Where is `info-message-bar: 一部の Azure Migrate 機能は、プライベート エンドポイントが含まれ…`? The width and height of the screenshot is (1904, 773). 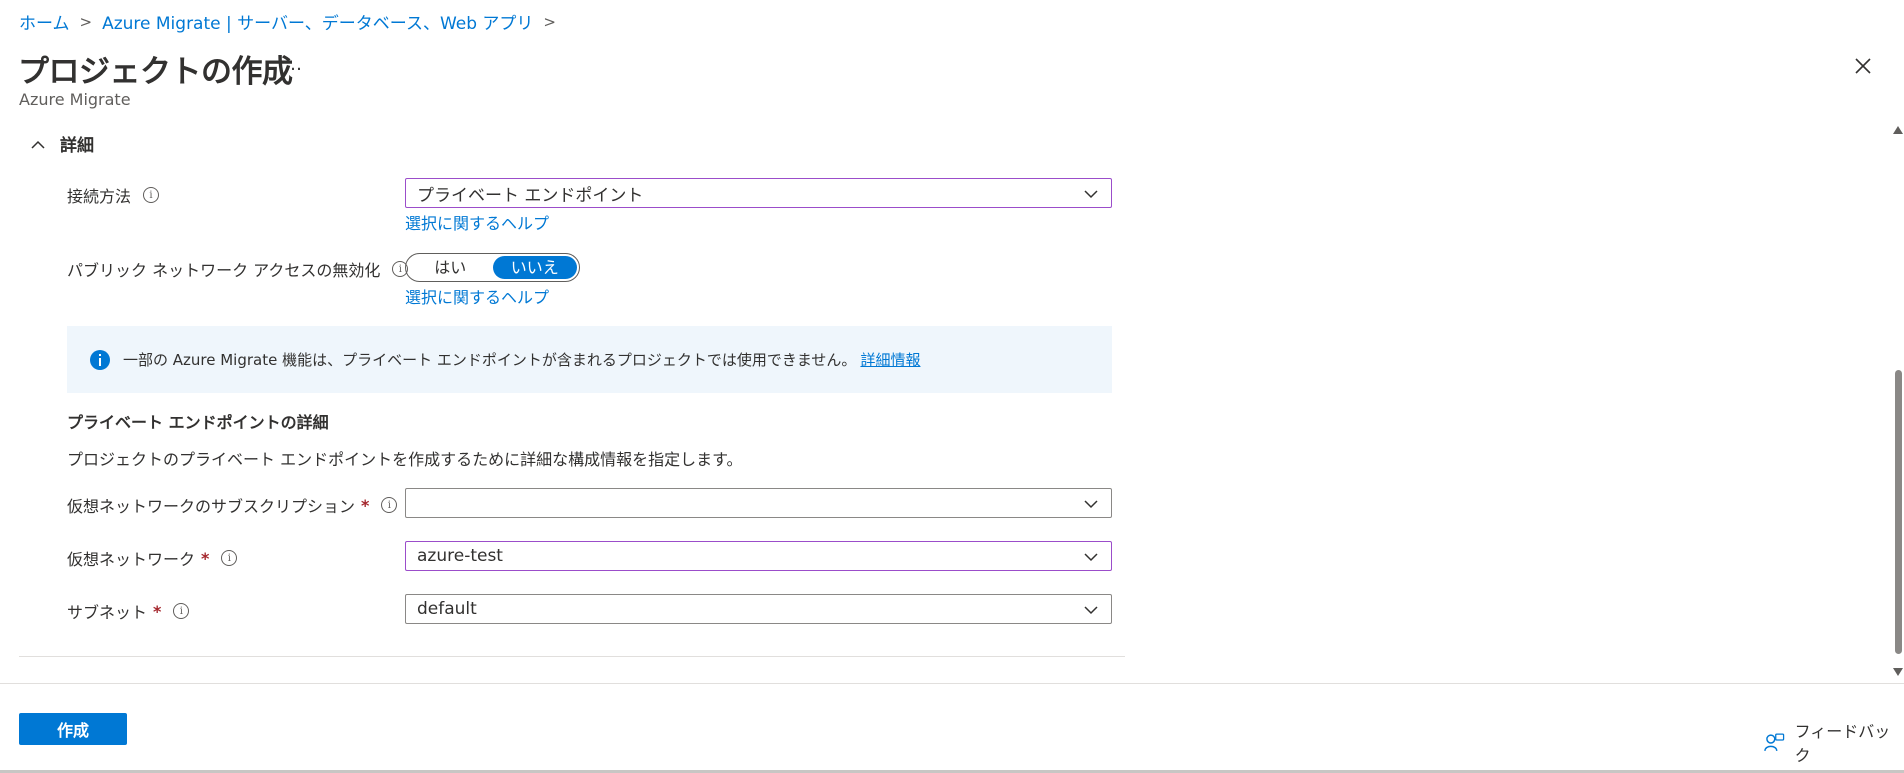
info-message-bar: 一部の Azure Migrate 機能は、プライベート エンドポイントが含まれ… is located at coordinates (589, 359).